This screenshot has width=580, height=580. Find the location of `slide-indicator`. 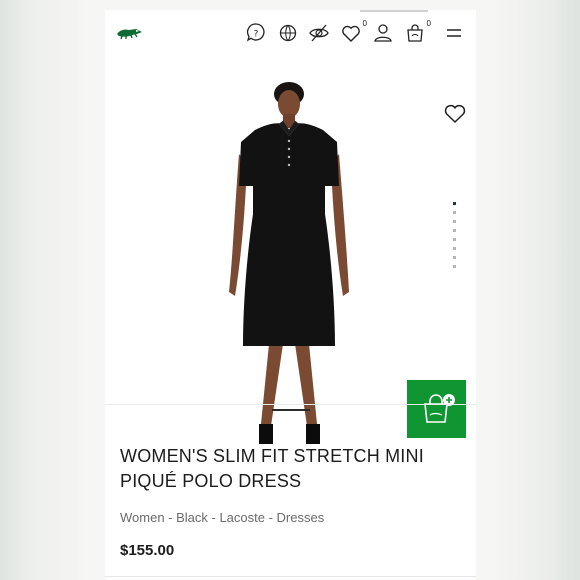

slide-indicator is located at coordinates (455, 238).